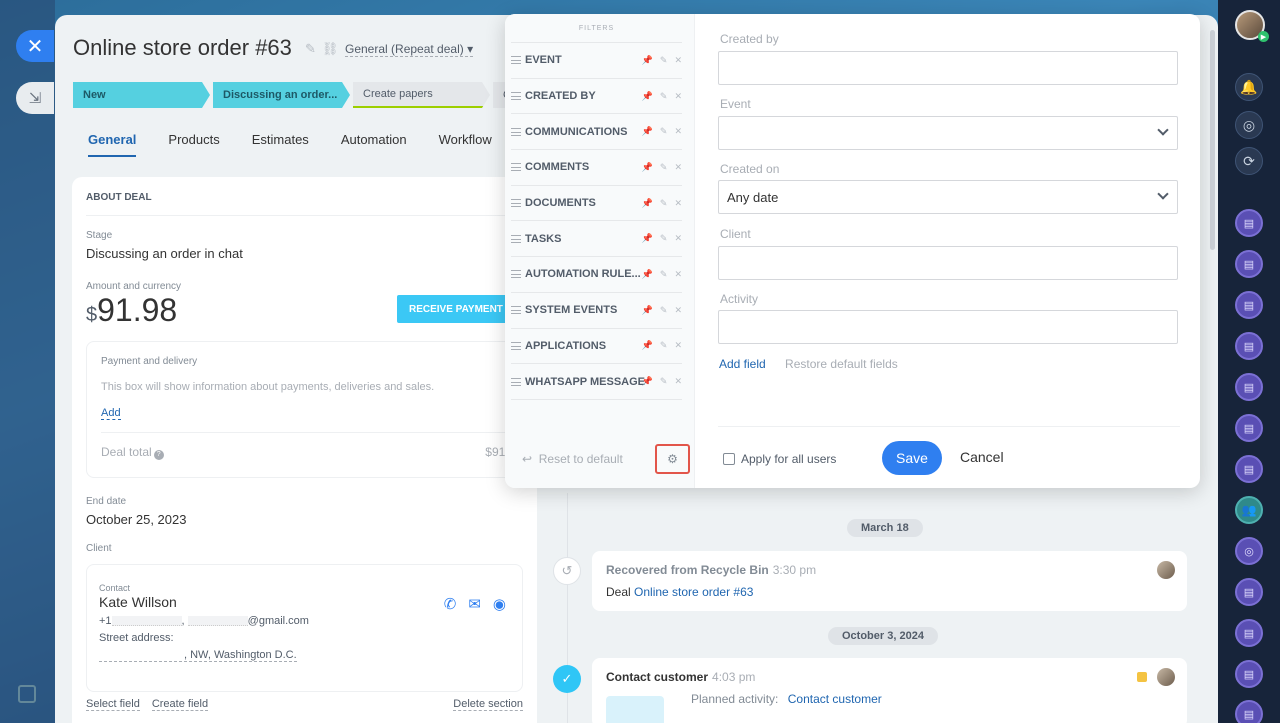  What do you see at coordinates (1212, 140) in the screenshot?
I see `scrollbar` at bounding box center [1212, 140].